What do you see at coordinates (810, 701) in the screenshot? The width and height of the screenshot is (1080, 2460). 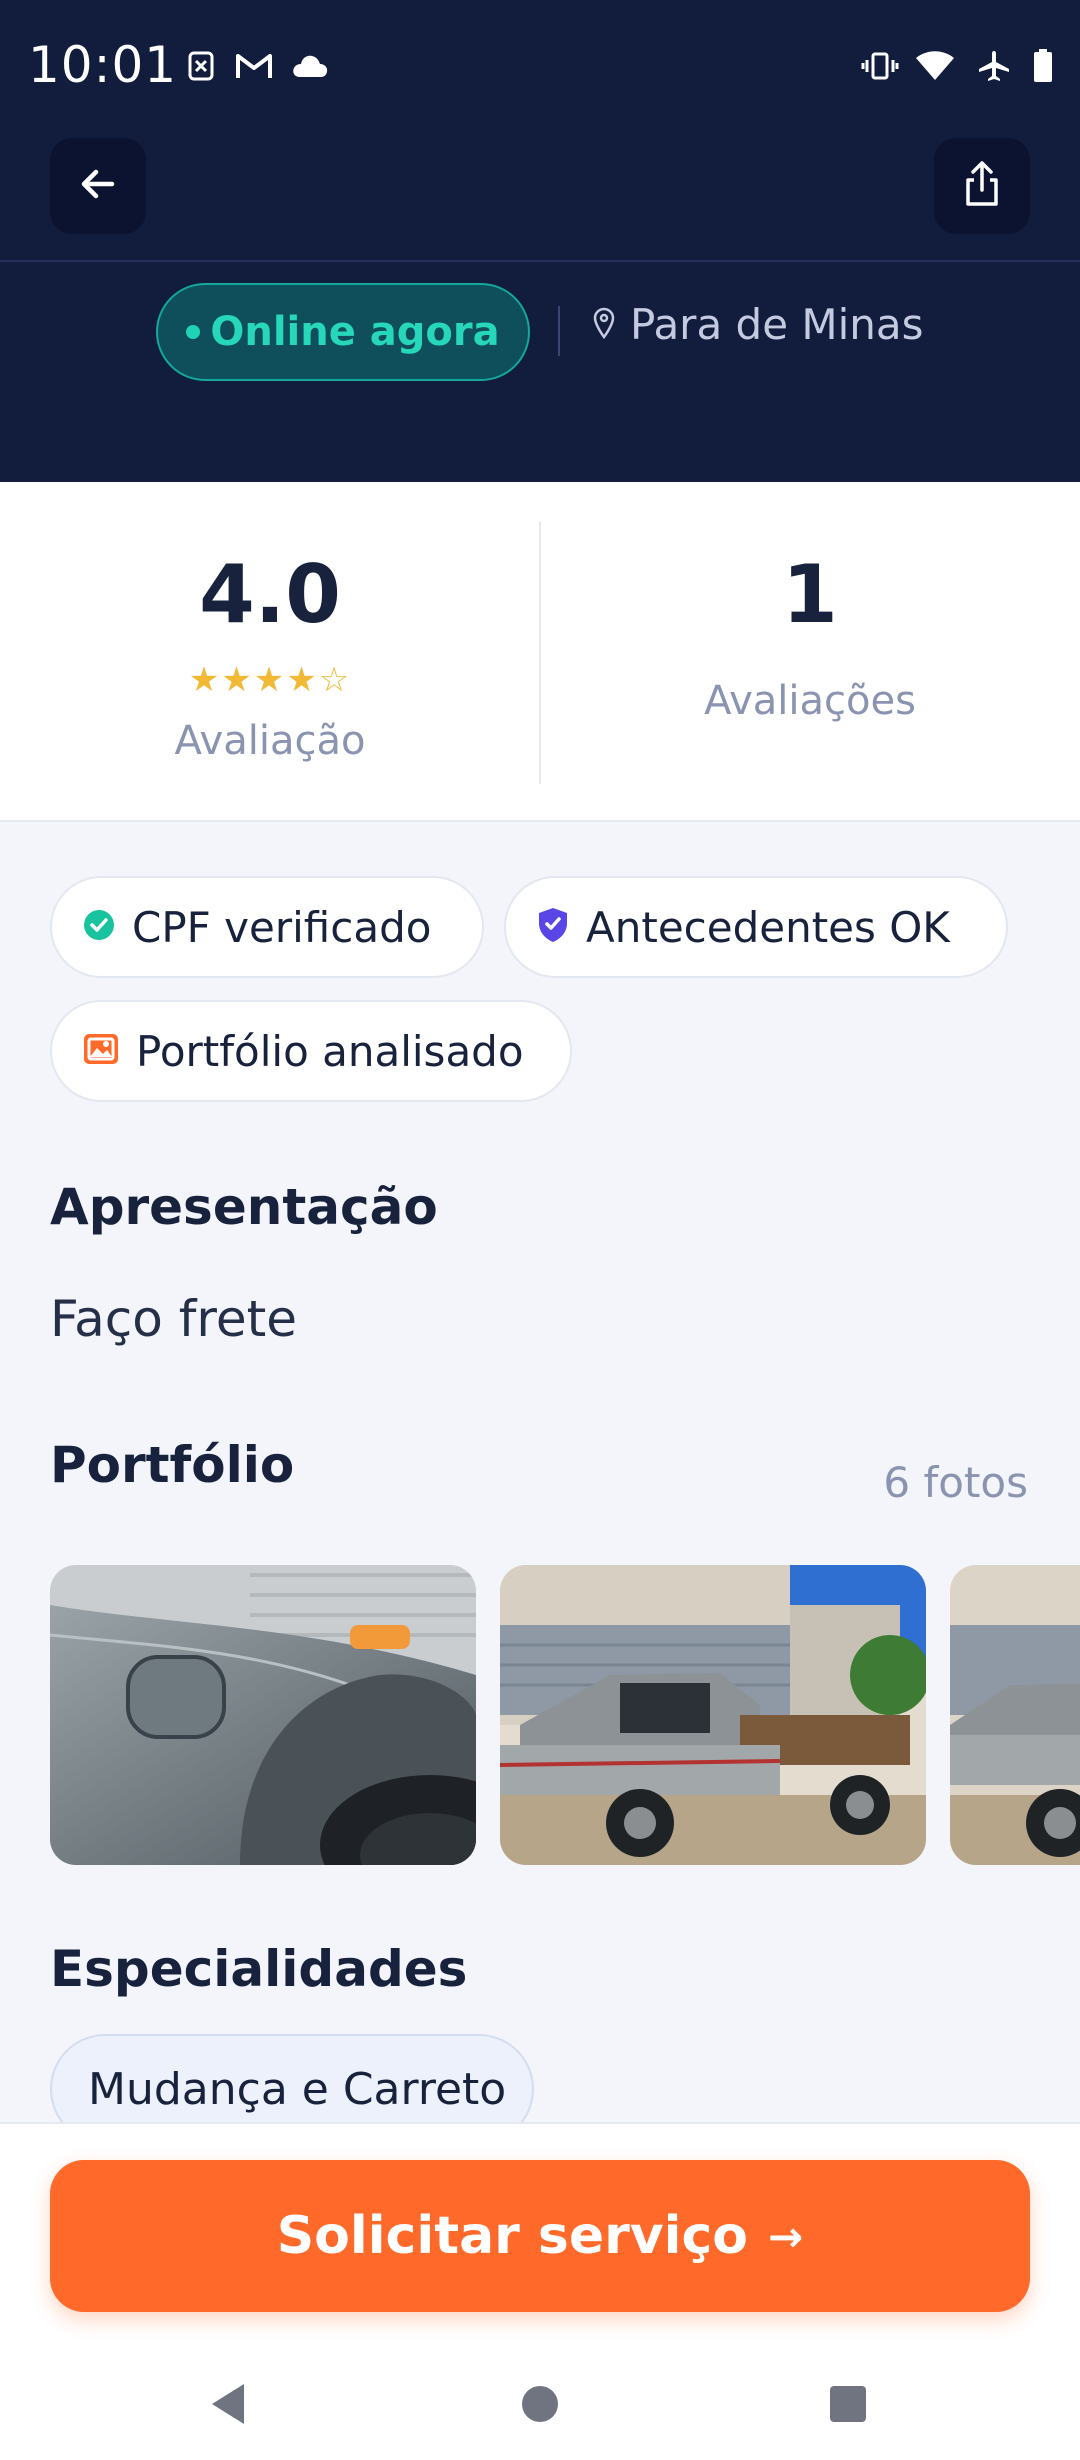 I see `reviews-label: Avaliações` at bounding box center [810, 701].